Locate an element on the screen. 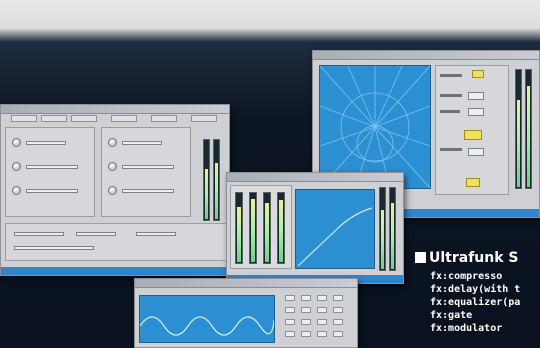 The width and height of the screenshot is (540, 348). reverb-mix-knob is located at coordinates (473, 182).